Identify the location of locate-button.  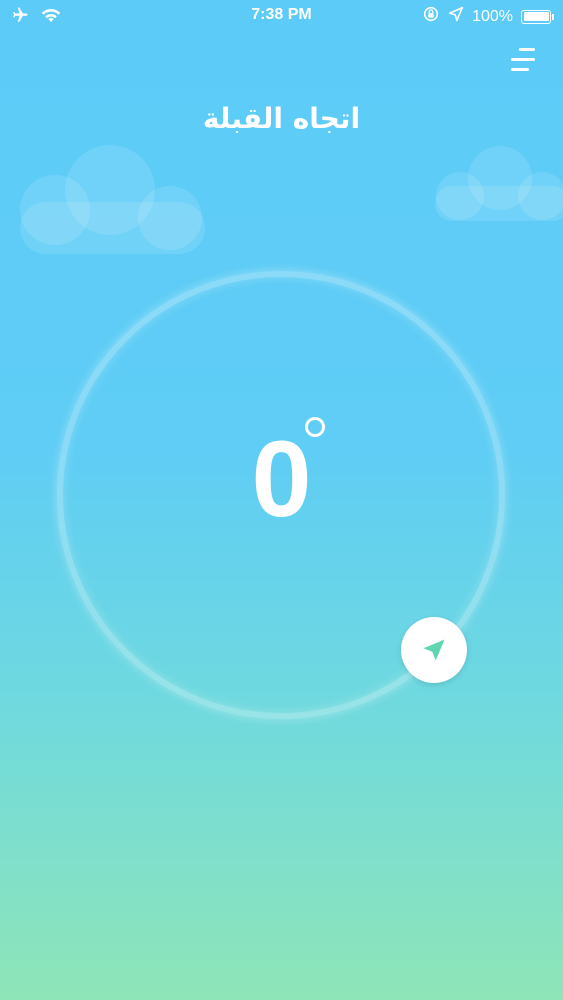
(434, 650).